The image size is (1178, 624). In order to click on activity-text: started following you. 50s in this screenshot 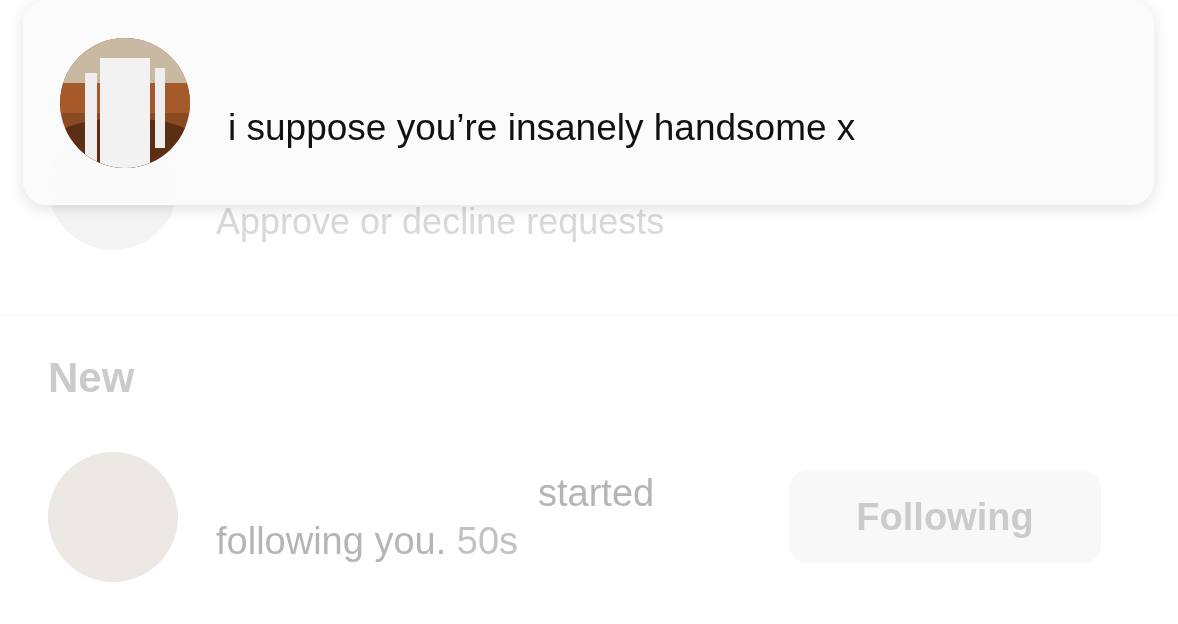, I will do `click(436, 517)`.